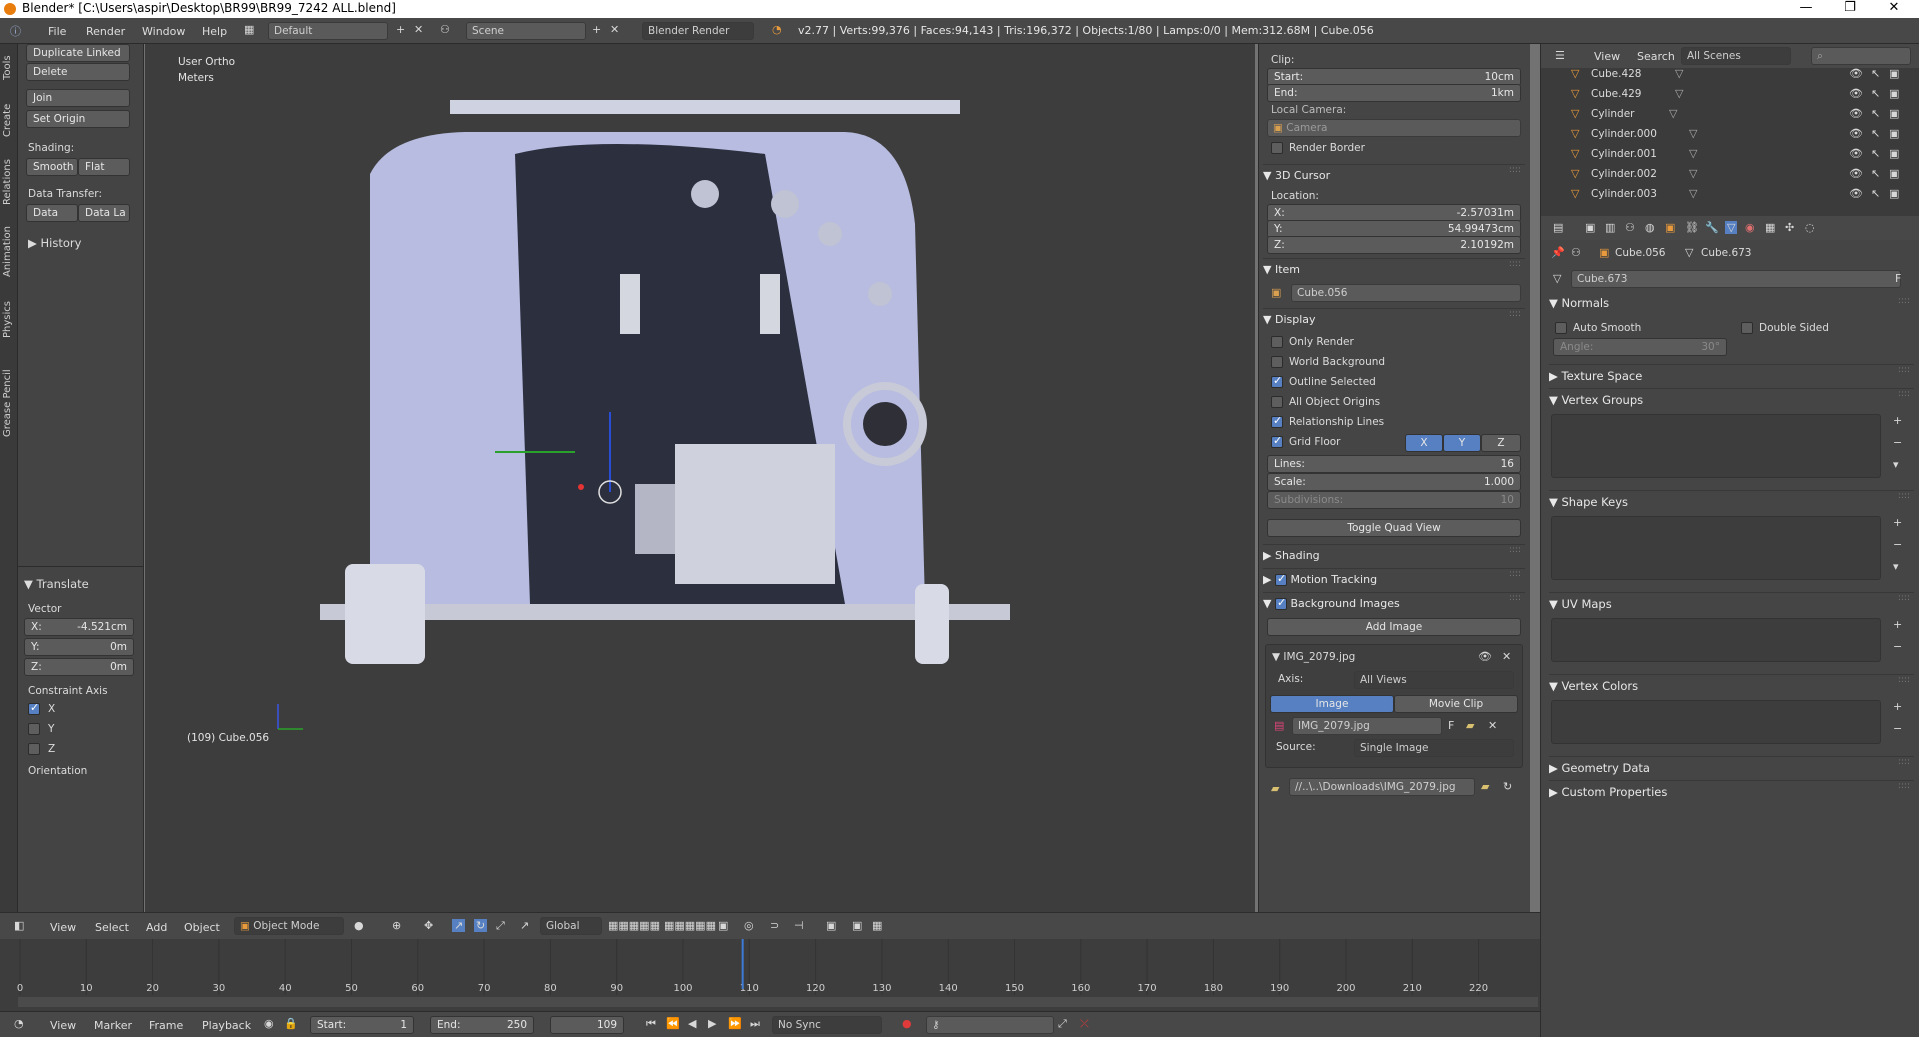 The width and height of the screenshot is (1919, 1037). Describe the element at coordinates (1789, 227) in the screenshot. I see `particles-tab-icon: ✣` at that location.